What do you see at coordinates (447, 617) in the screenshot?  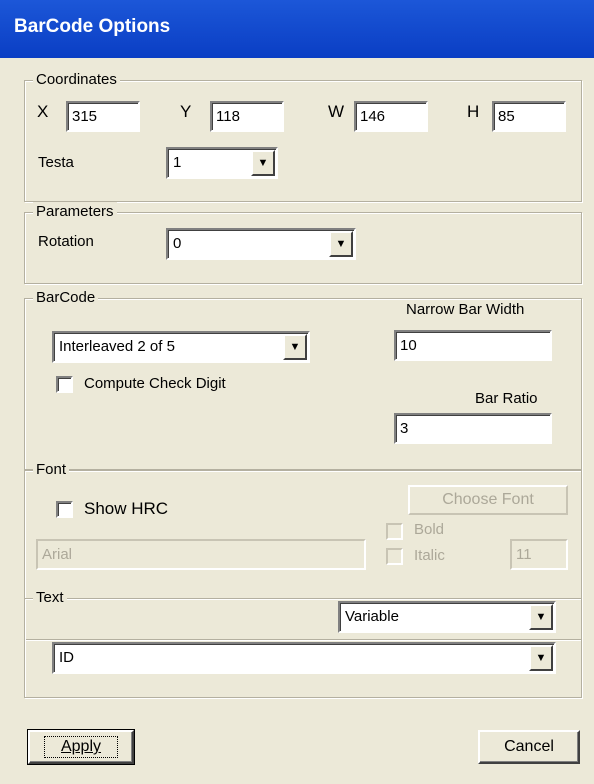 I see `text-mode-select: Variable ▼` at bounding box center [447, 617].